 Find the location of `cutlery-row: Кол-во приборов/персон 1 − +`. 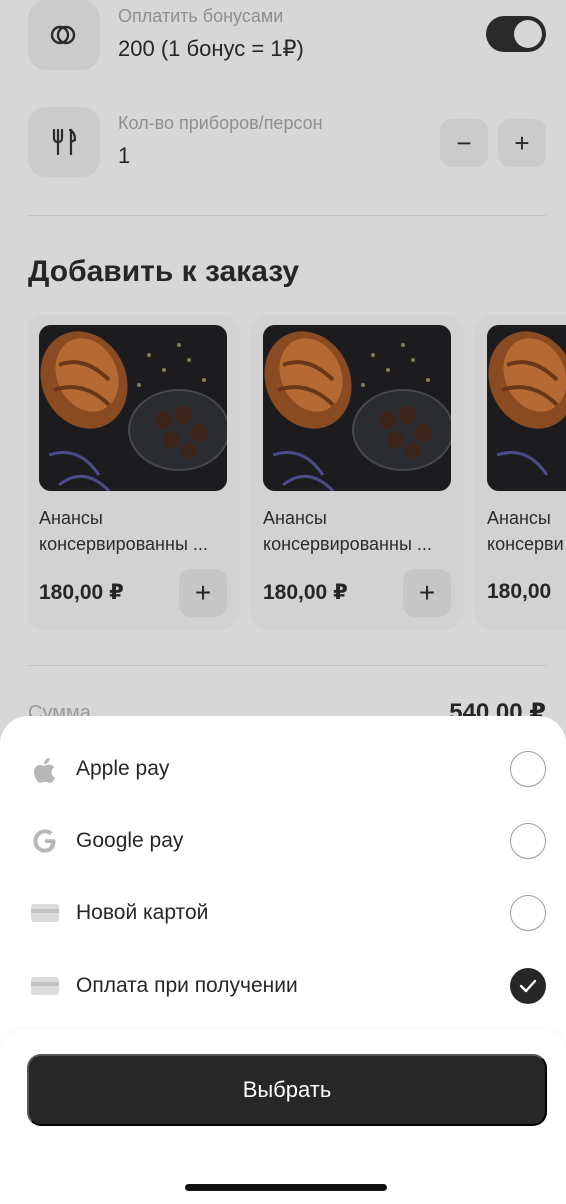

cutlery-row: Кол-во приборов/персон 1 − + is located at coordinates (287, 142).